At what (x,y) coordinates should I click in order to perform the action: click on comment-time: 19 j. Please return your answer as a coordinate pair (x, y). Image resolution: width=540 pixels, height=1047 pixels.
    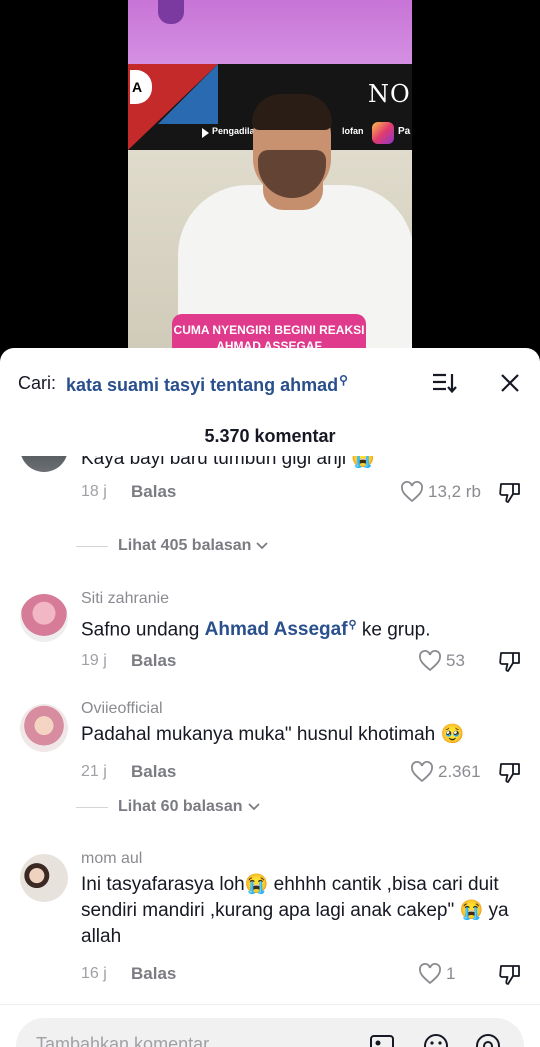
    Looking at the image, I should click on (94, 660).